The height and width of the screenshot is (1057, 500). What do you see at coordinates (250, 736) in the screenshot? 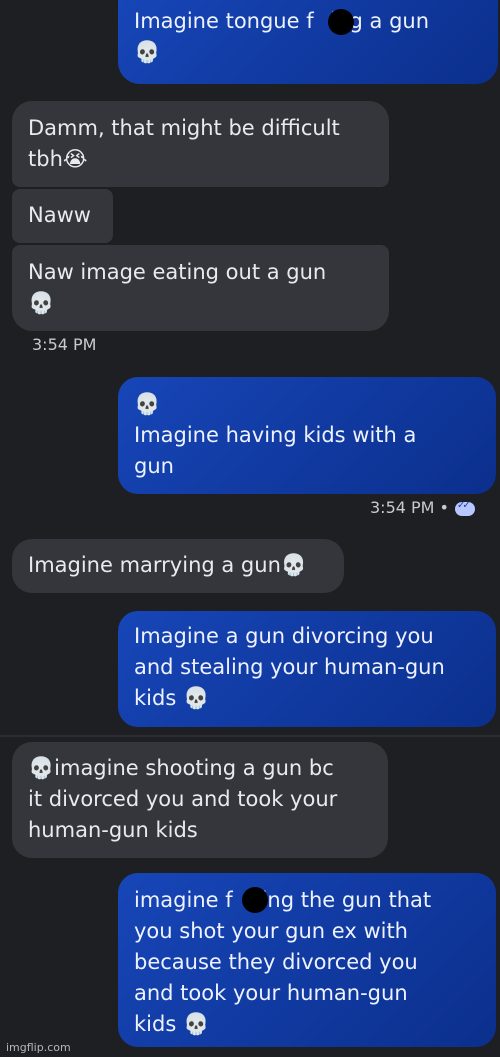
I see `divider` at bounding box center [250, 736].